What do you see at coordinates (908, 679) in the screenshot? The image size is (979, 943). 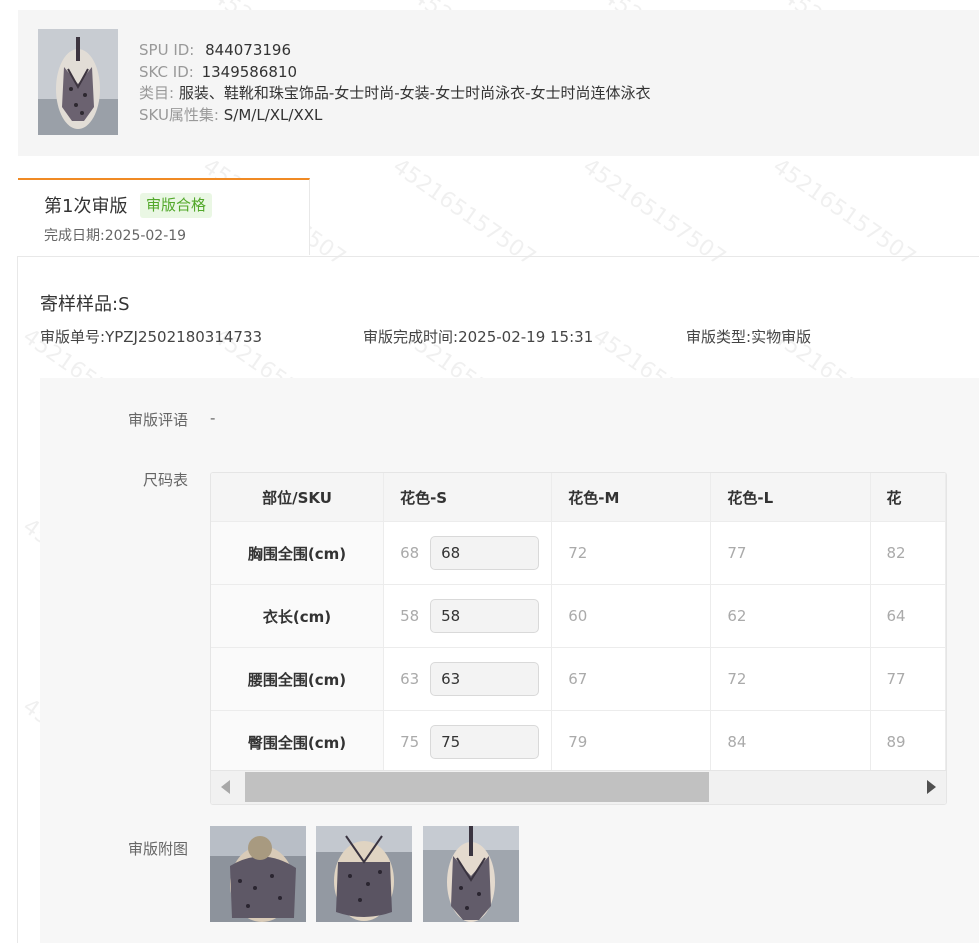 I see `size-xl-cell: 77` at bounding box center [908, 679].